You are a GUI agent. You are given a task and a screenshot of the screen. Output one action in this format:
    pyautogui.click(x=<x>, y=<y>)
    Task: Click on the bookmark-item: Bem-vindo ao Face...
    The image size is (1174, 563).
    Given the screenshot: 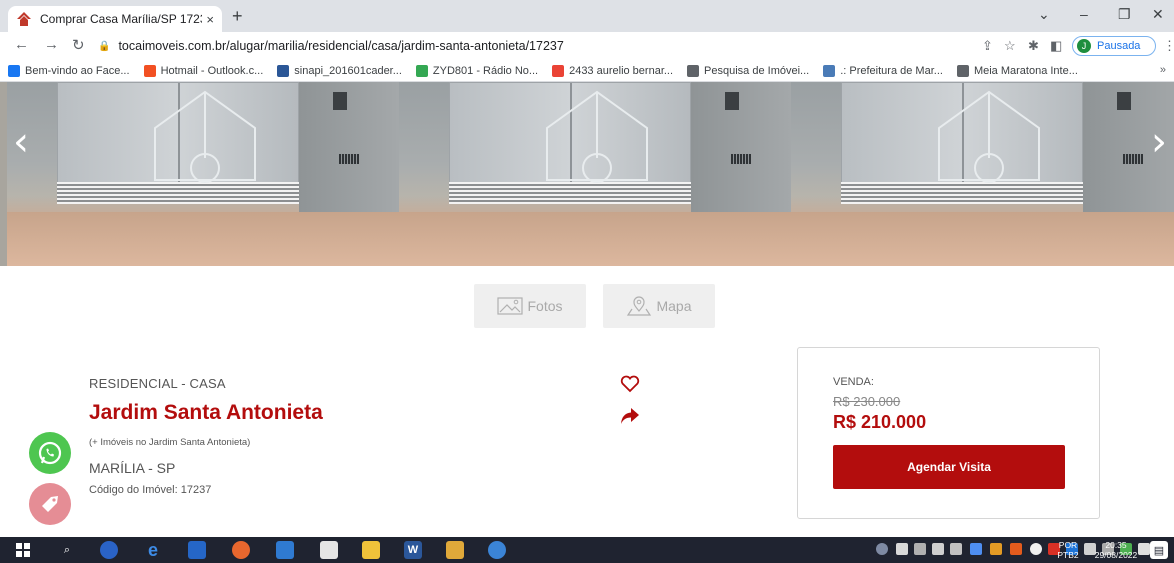 What is the action you would take?
    pyautogui.click(x=69, y=70)
    